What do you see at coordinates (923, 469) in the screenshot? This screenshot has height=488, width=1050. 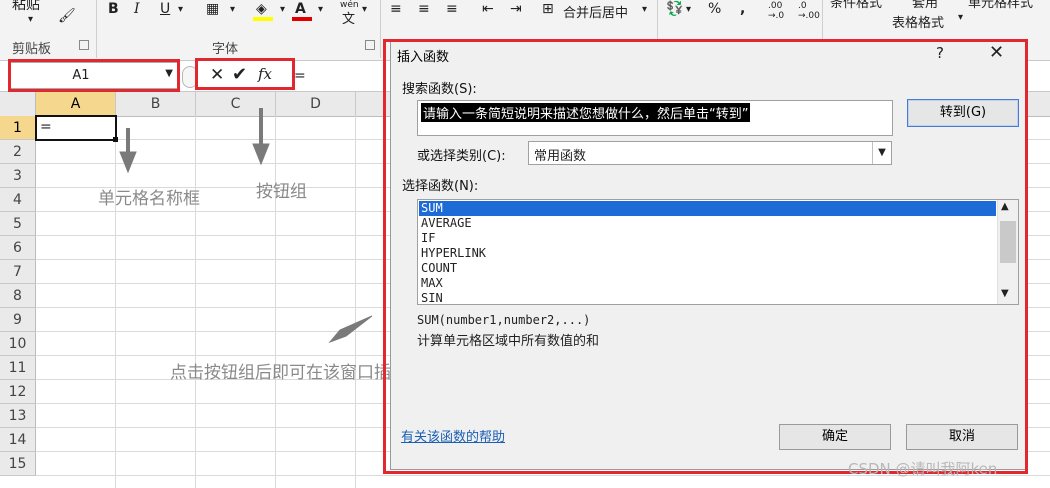 I see `watermark: CSDN @请叫我阿ken` at bounding box center [923, 469].